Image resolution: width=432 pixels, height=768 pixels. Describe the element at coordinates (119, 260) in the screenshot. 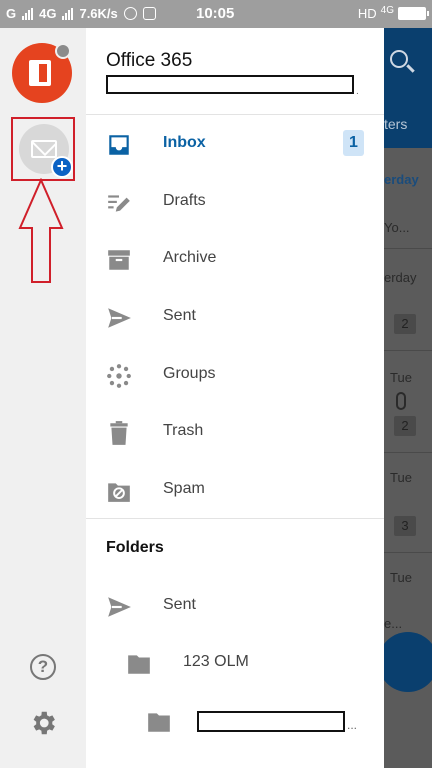

I see `archive-icon` at that location.